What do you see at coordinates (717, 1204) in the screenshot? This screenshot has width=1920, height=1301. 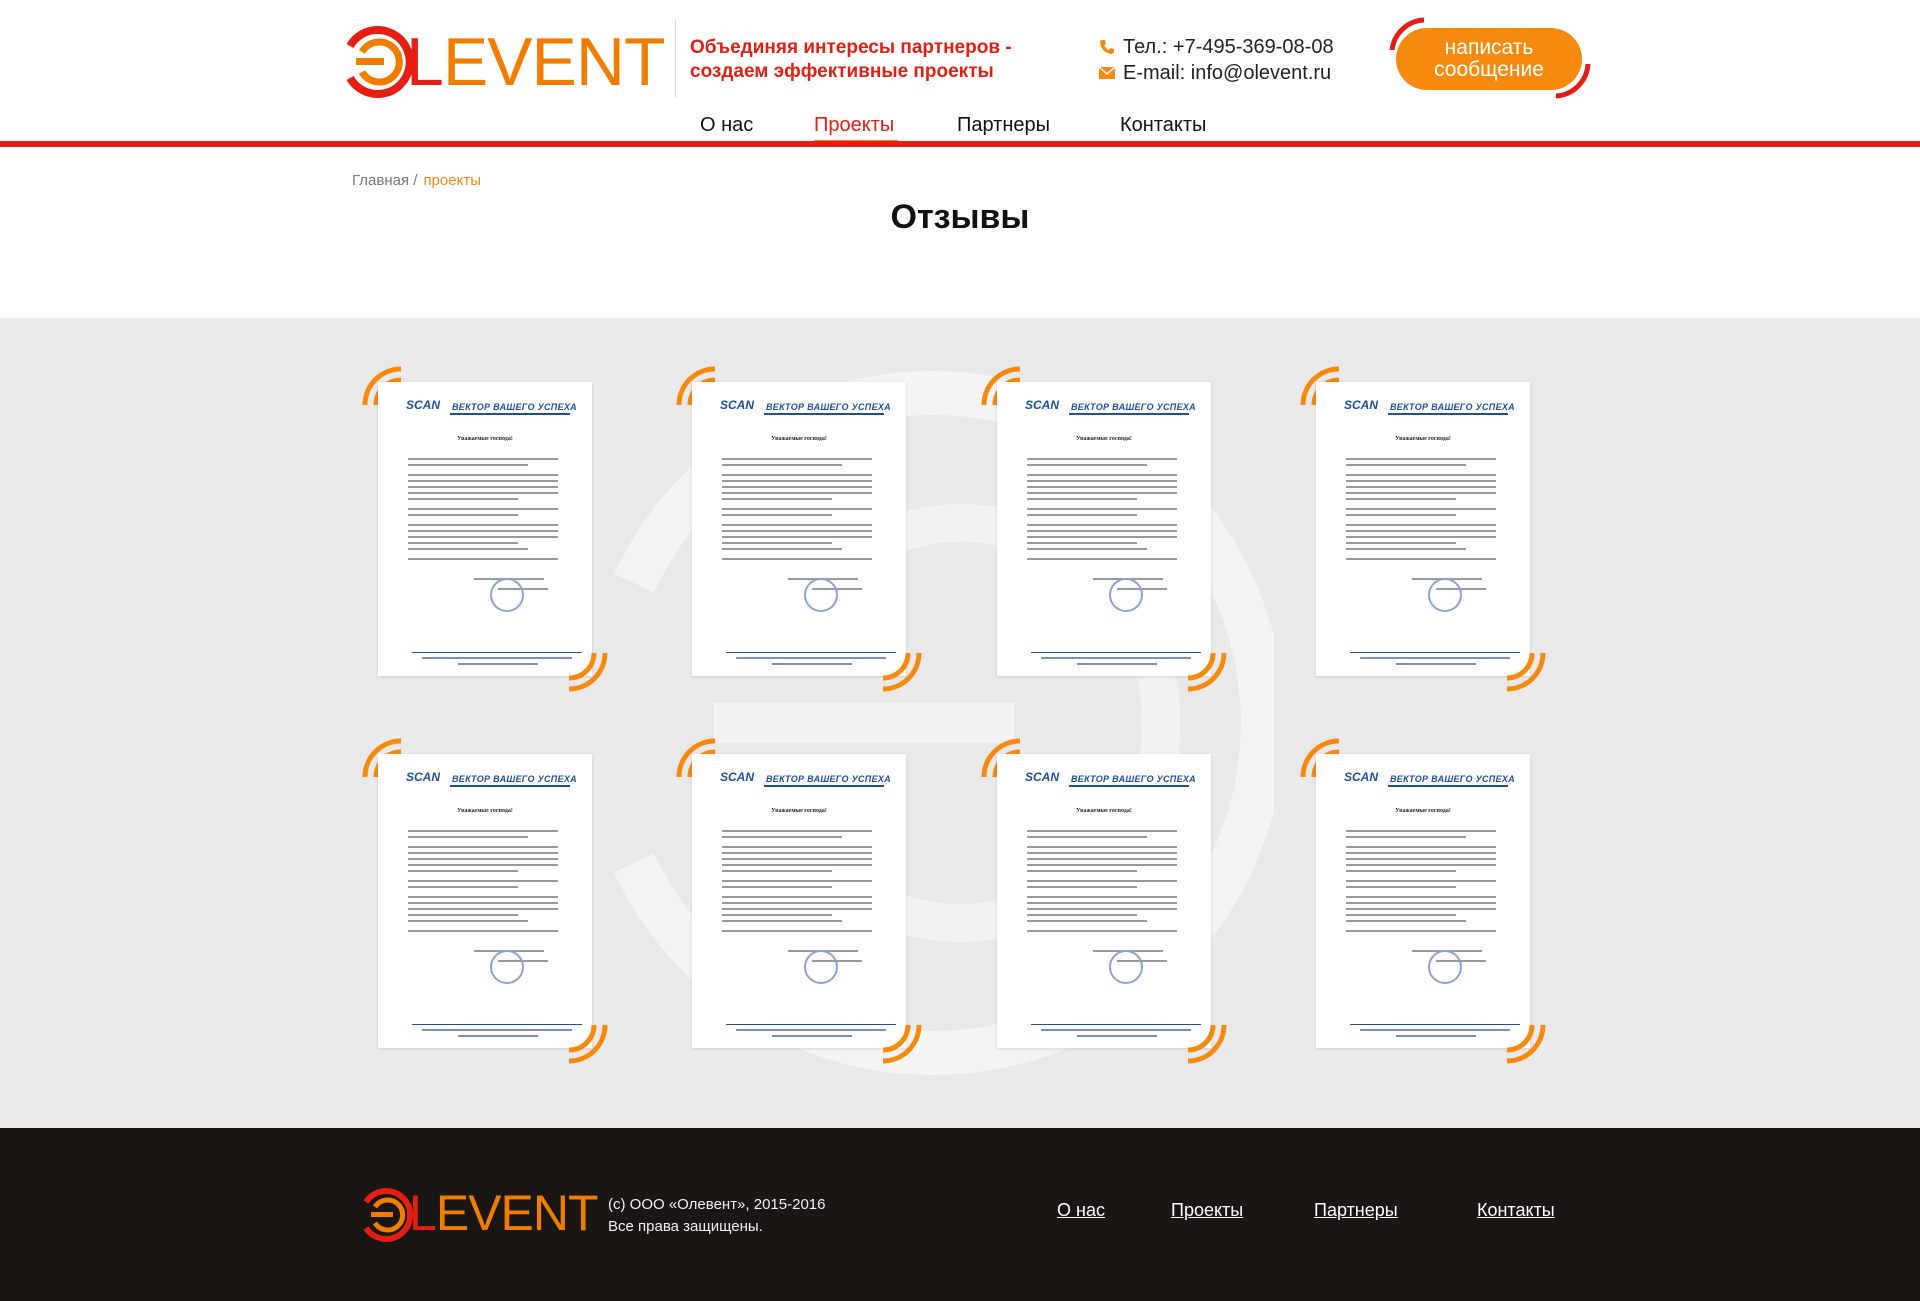 I see `copyright-line-1: (c) ООО «Олевент», 2015-2016` at bounding box center [717, 1204].